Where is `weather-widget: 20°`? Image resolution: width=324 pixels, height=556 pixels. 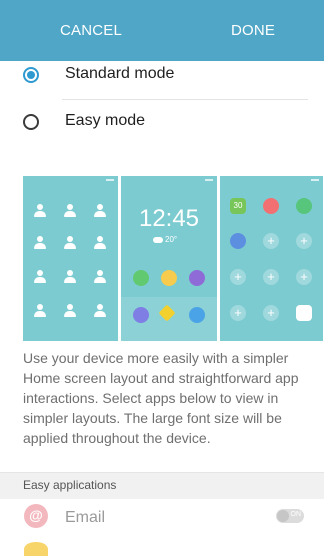 weather-widget: 20° is located at coordinates (165, 239).